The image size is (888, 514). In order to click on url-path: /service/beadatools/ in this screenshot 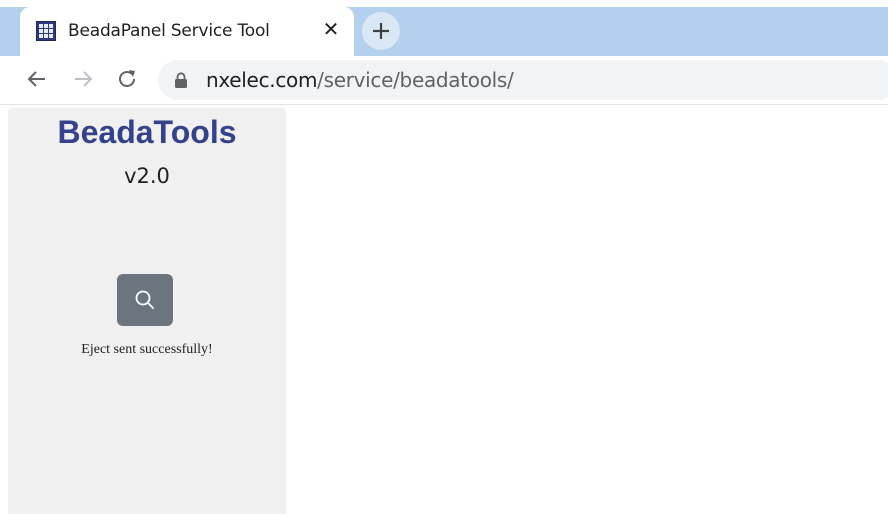, I will do `click(415, 80)`.